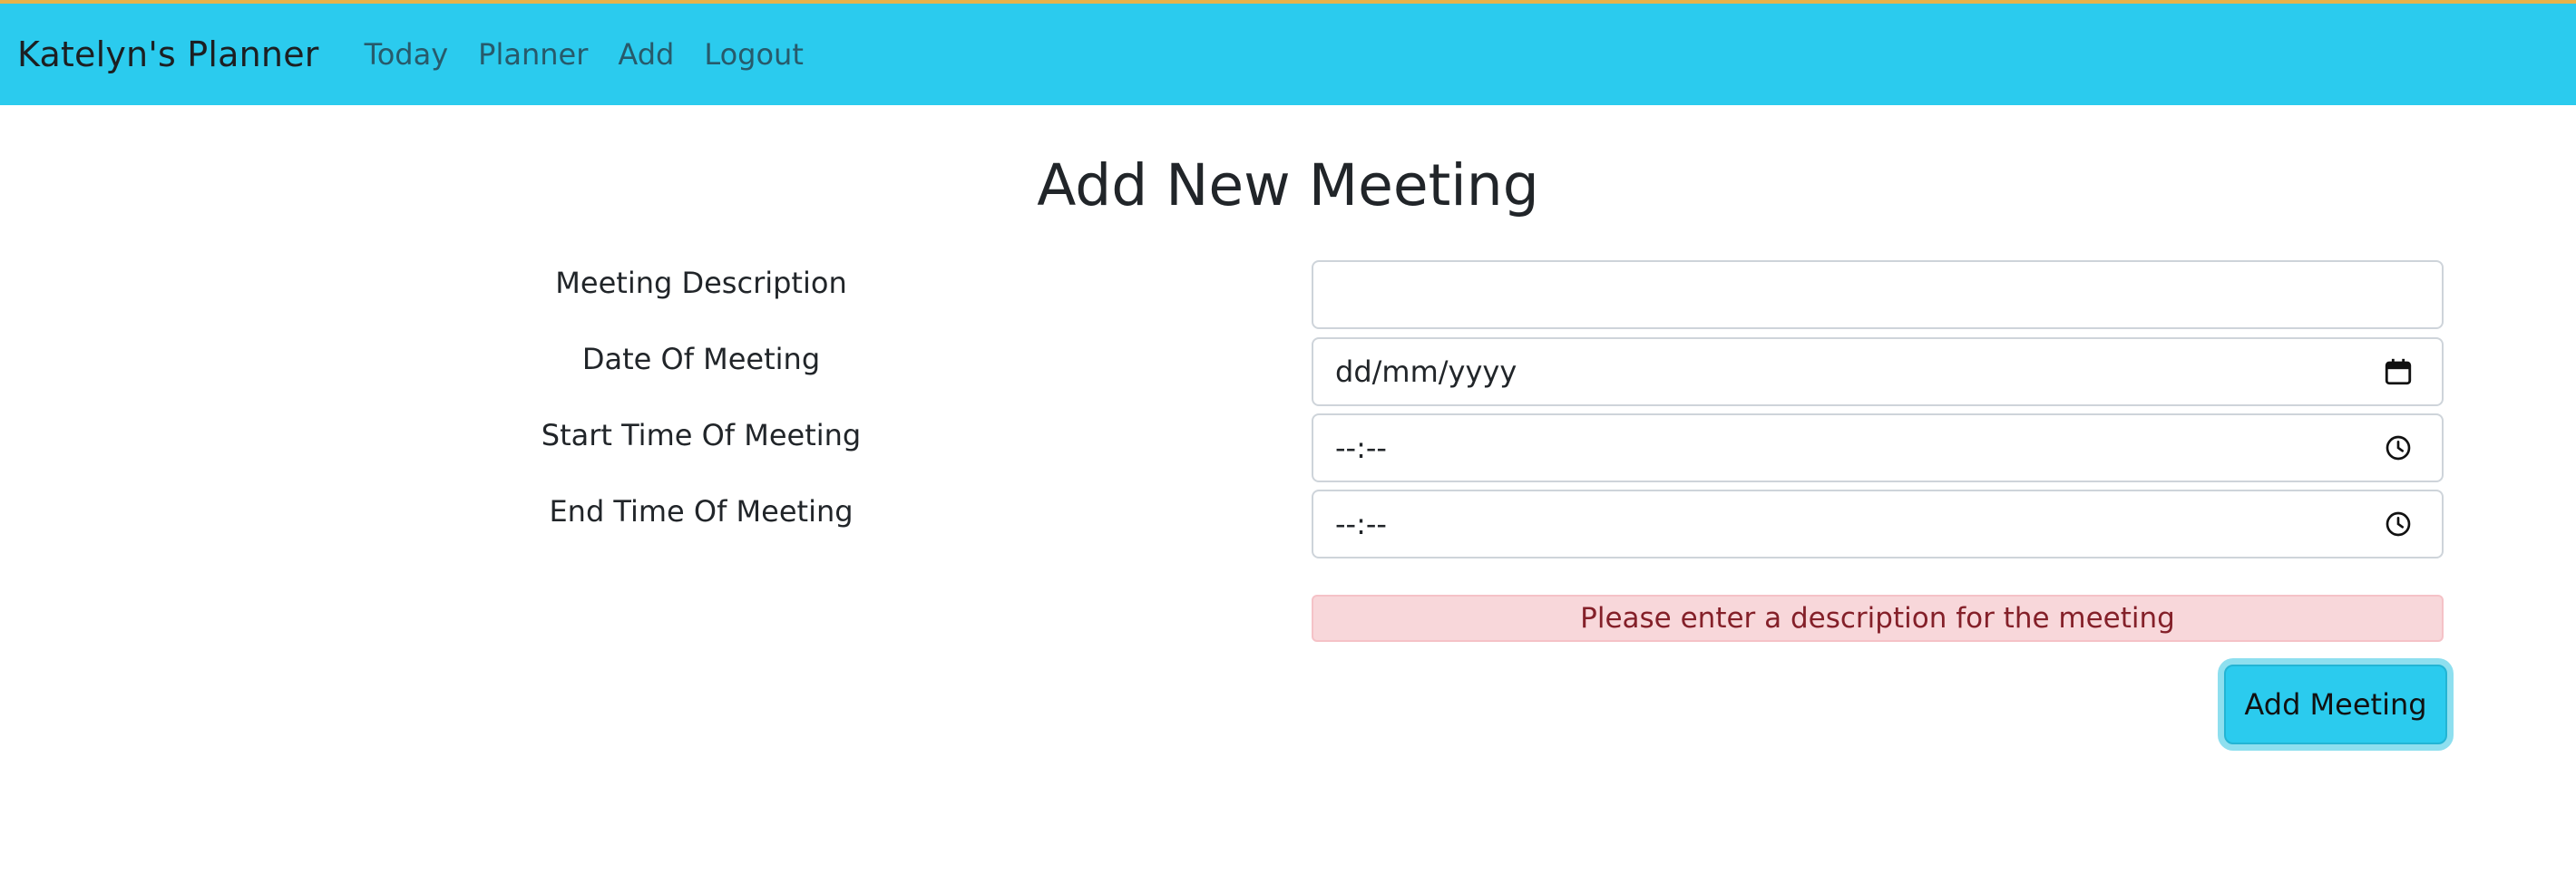 This screenshot has height=874, width=2576. What do you see at coordinates (599, 54) in the screenshot?
I see `nav-links: Today Planner Add Logout` at bounding box center [599, 54].